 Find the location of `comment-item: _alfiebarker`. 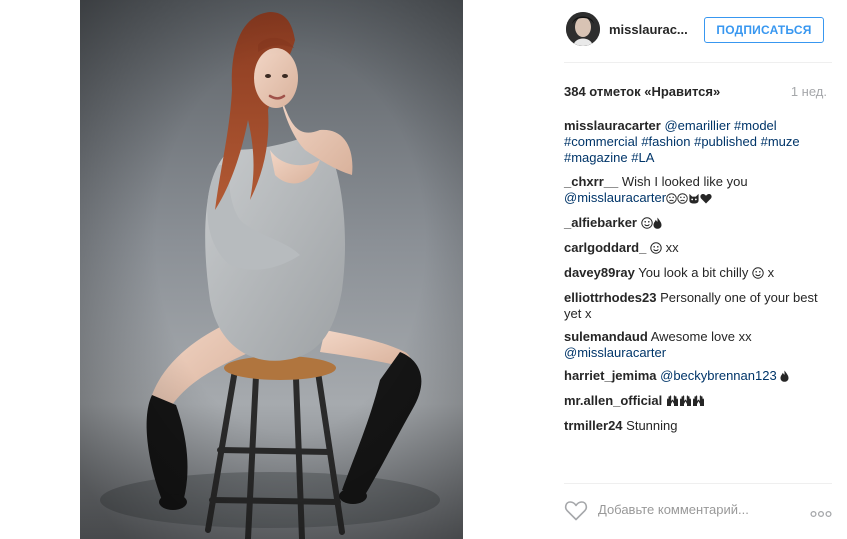

comment-item: _alfiebarker is located at coordinates (698, 224).